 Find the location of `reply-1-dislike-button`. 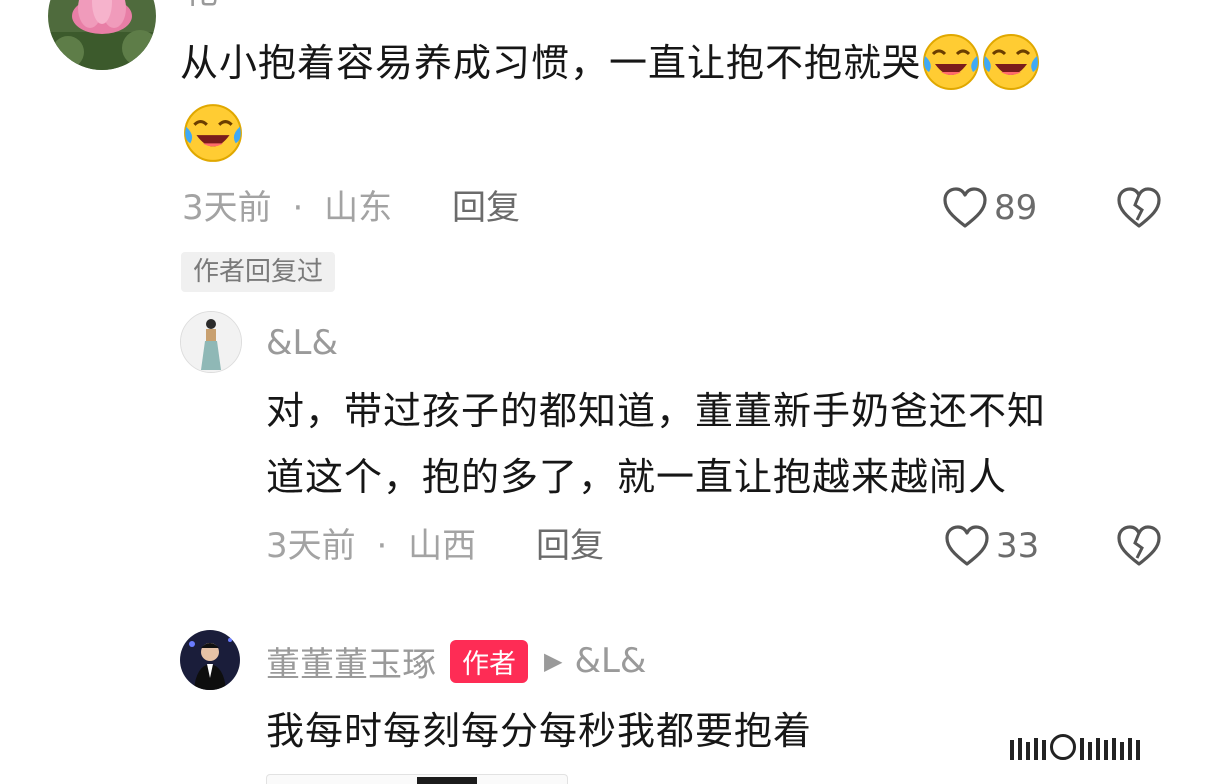

reply-1-dislike-button is located at coordinates (1139, 548).